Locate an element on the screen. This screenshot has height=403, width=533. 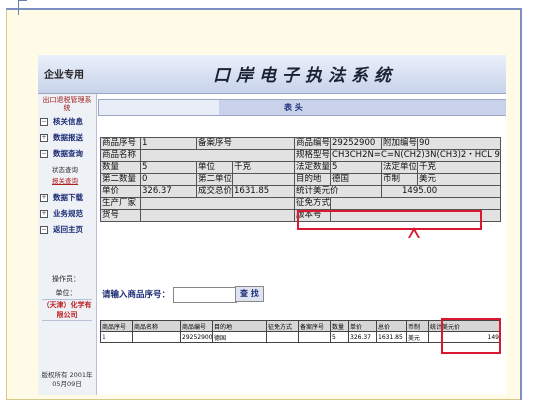
extra-code-label: 附加编号 is located at coordinates (400, 143).